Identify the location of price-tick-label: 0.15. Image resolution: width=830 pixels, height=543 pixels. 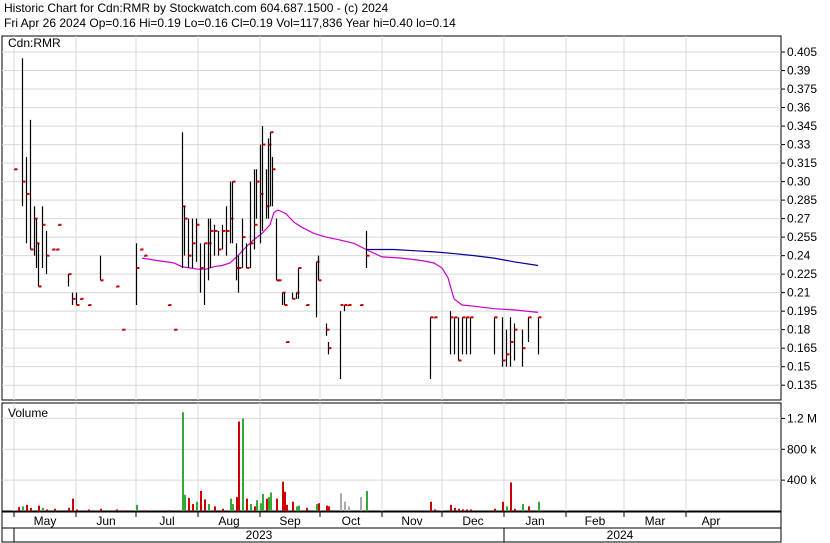
(799, 367).